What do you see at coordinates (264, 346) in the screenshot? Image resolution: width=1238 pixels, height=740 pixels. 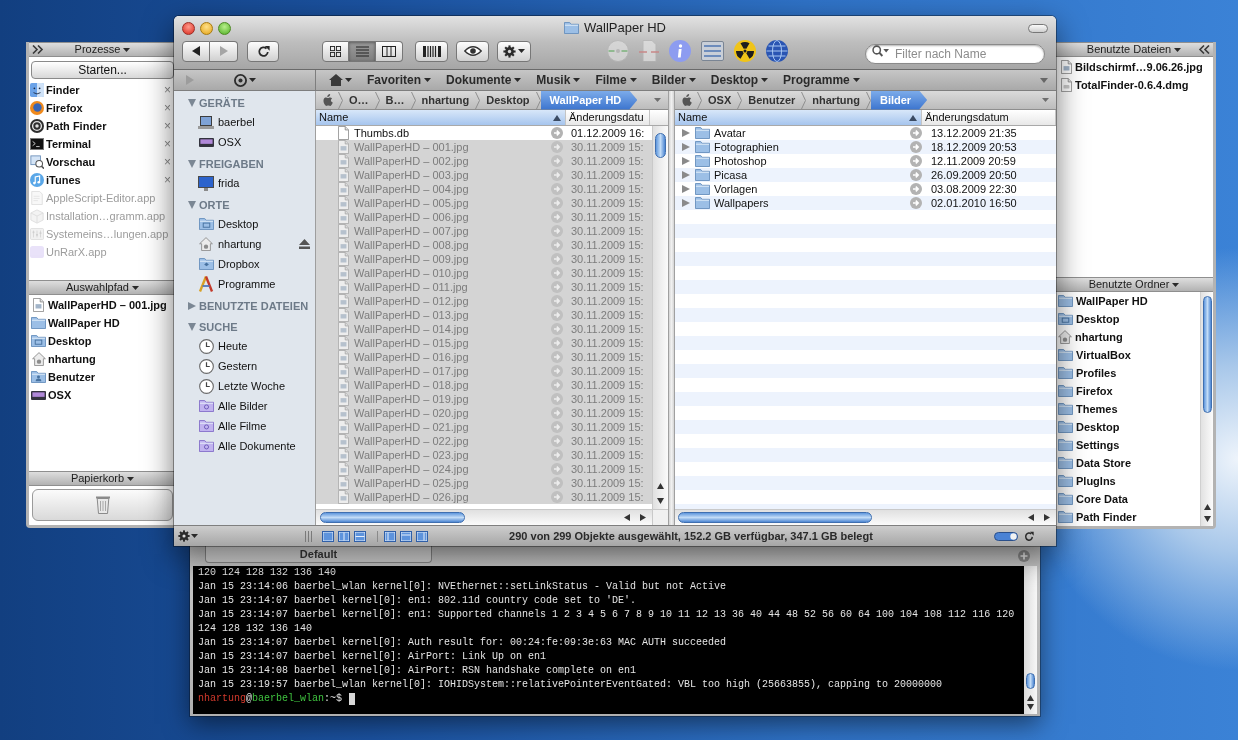 I see `sidebar-item: Heute` at bounding box center [264, 346].